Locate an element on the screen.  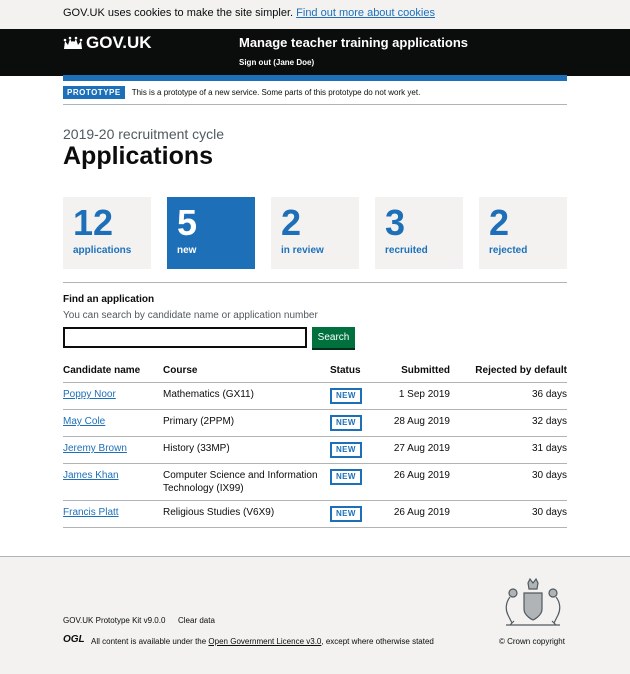
stat-in-review: 2 in review is located at coordinates (315, 233).